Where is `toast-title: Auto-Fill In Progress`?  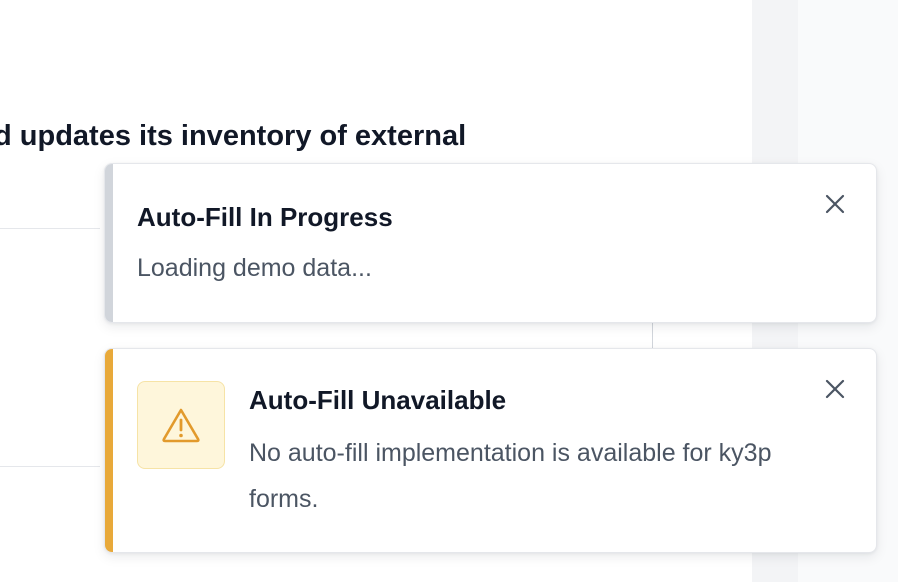 toast-title: Auto-Fill In Progress is located at coordinates (265, 217).